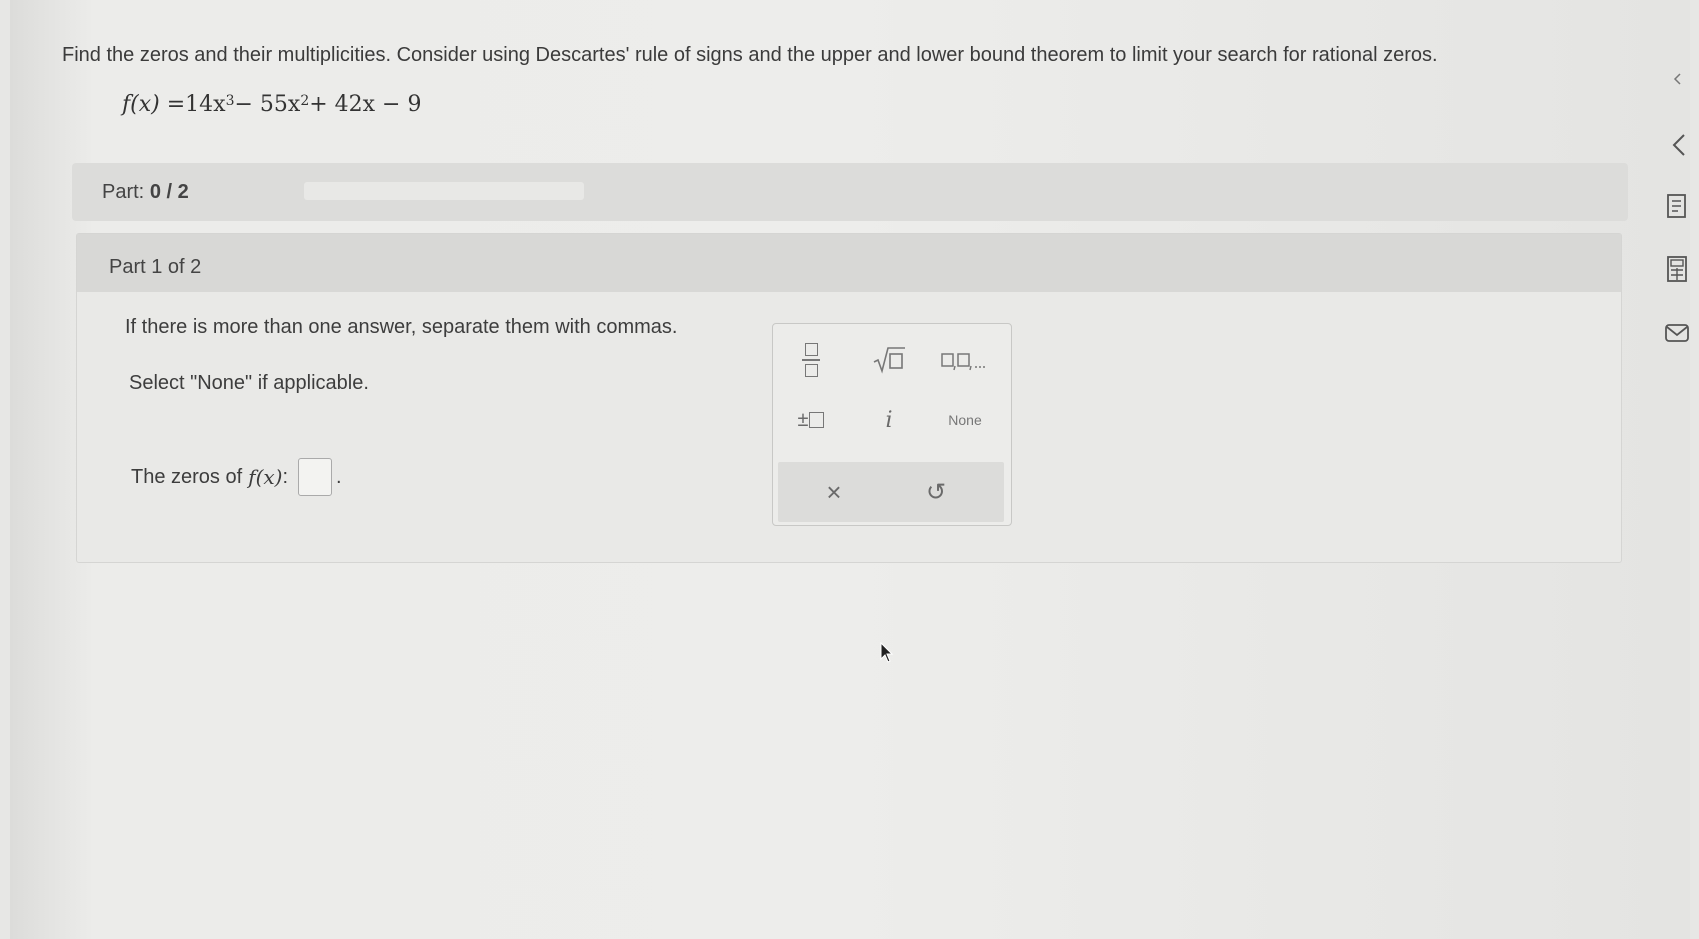 Image resolution: width=1699 pixels, height=939 pixels. I want to click on sqrt-icon, so click(889, 360).